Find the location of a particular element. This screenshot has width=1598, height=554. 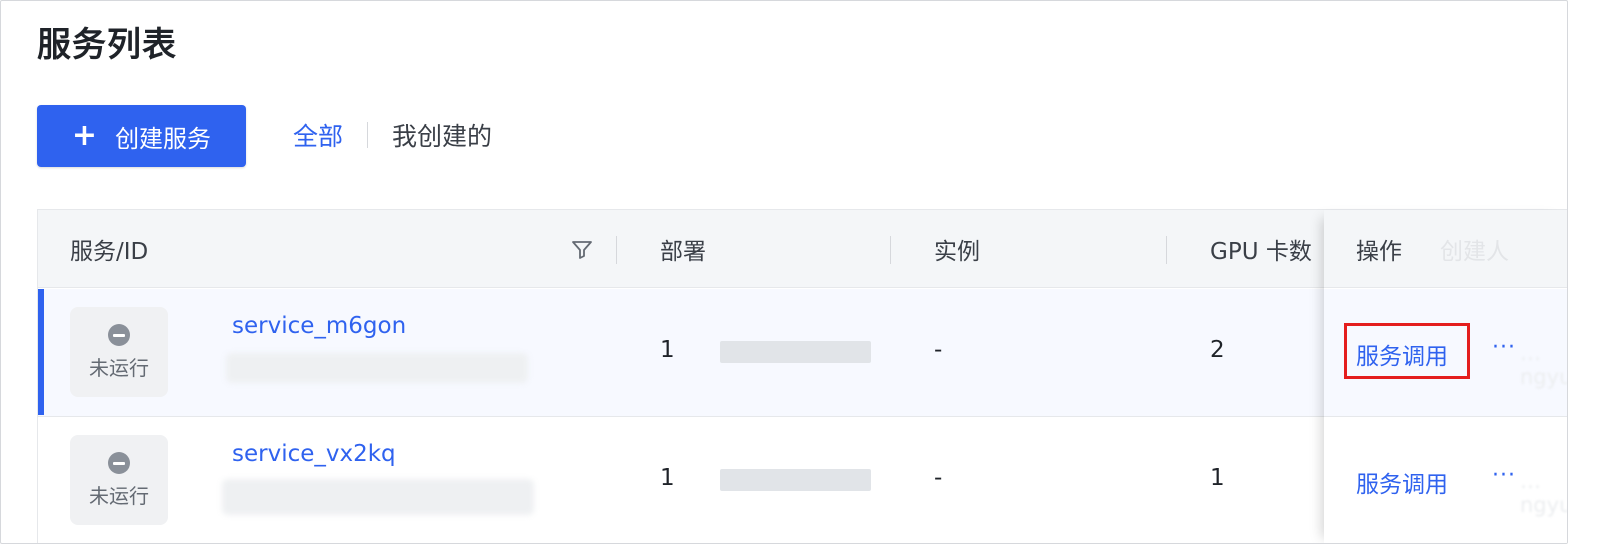

column-header-service: 服务/ID is located at coordinates (109, 252).